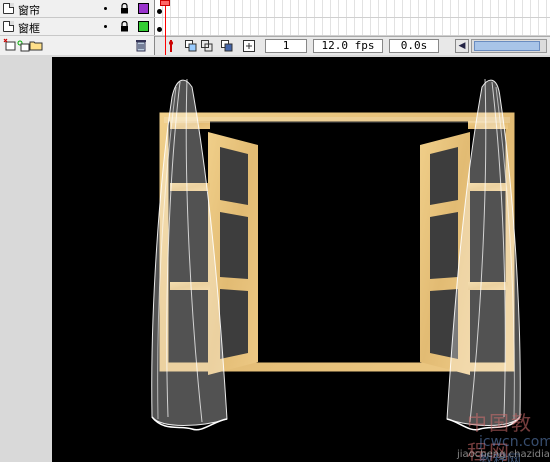 This screenshot has width=550, height=462. Describe the element at coordinates (77, 9) in the screenshot. I see `layer-row-curtain: 窗帘` at that location.